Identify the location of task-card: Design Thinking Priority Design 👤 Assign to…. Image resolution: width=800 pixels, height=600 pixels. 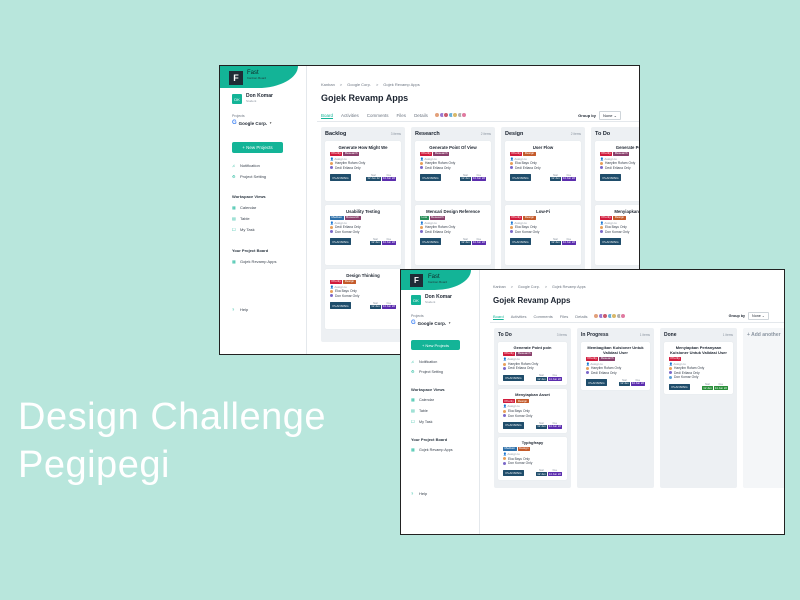
(363, 299).